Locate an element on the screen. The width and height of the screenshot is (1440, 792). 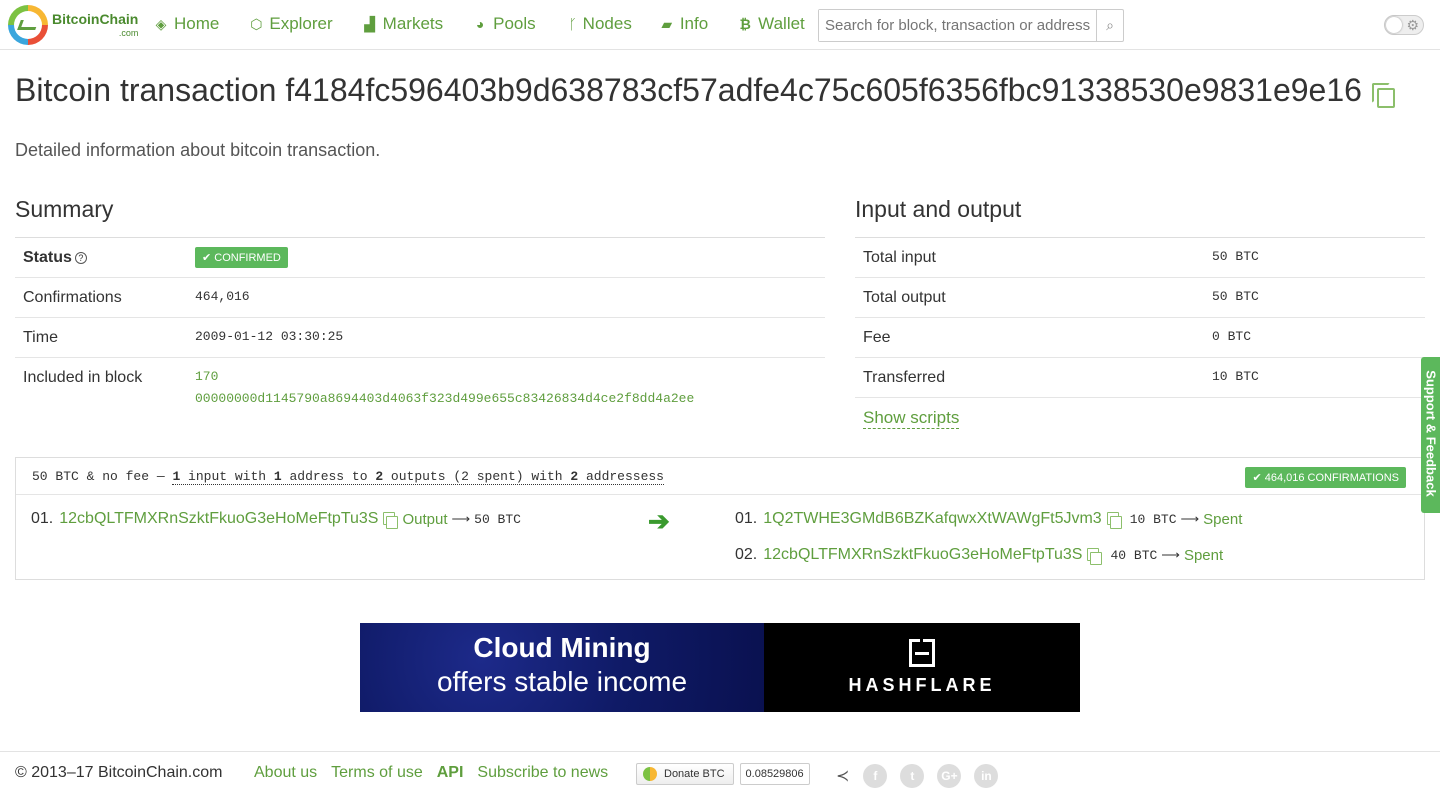
output-address-link: 12cbQLTFMXRnSzktFkuoG3eHoMeFtpTu3S is located at coordinates (922, 555).